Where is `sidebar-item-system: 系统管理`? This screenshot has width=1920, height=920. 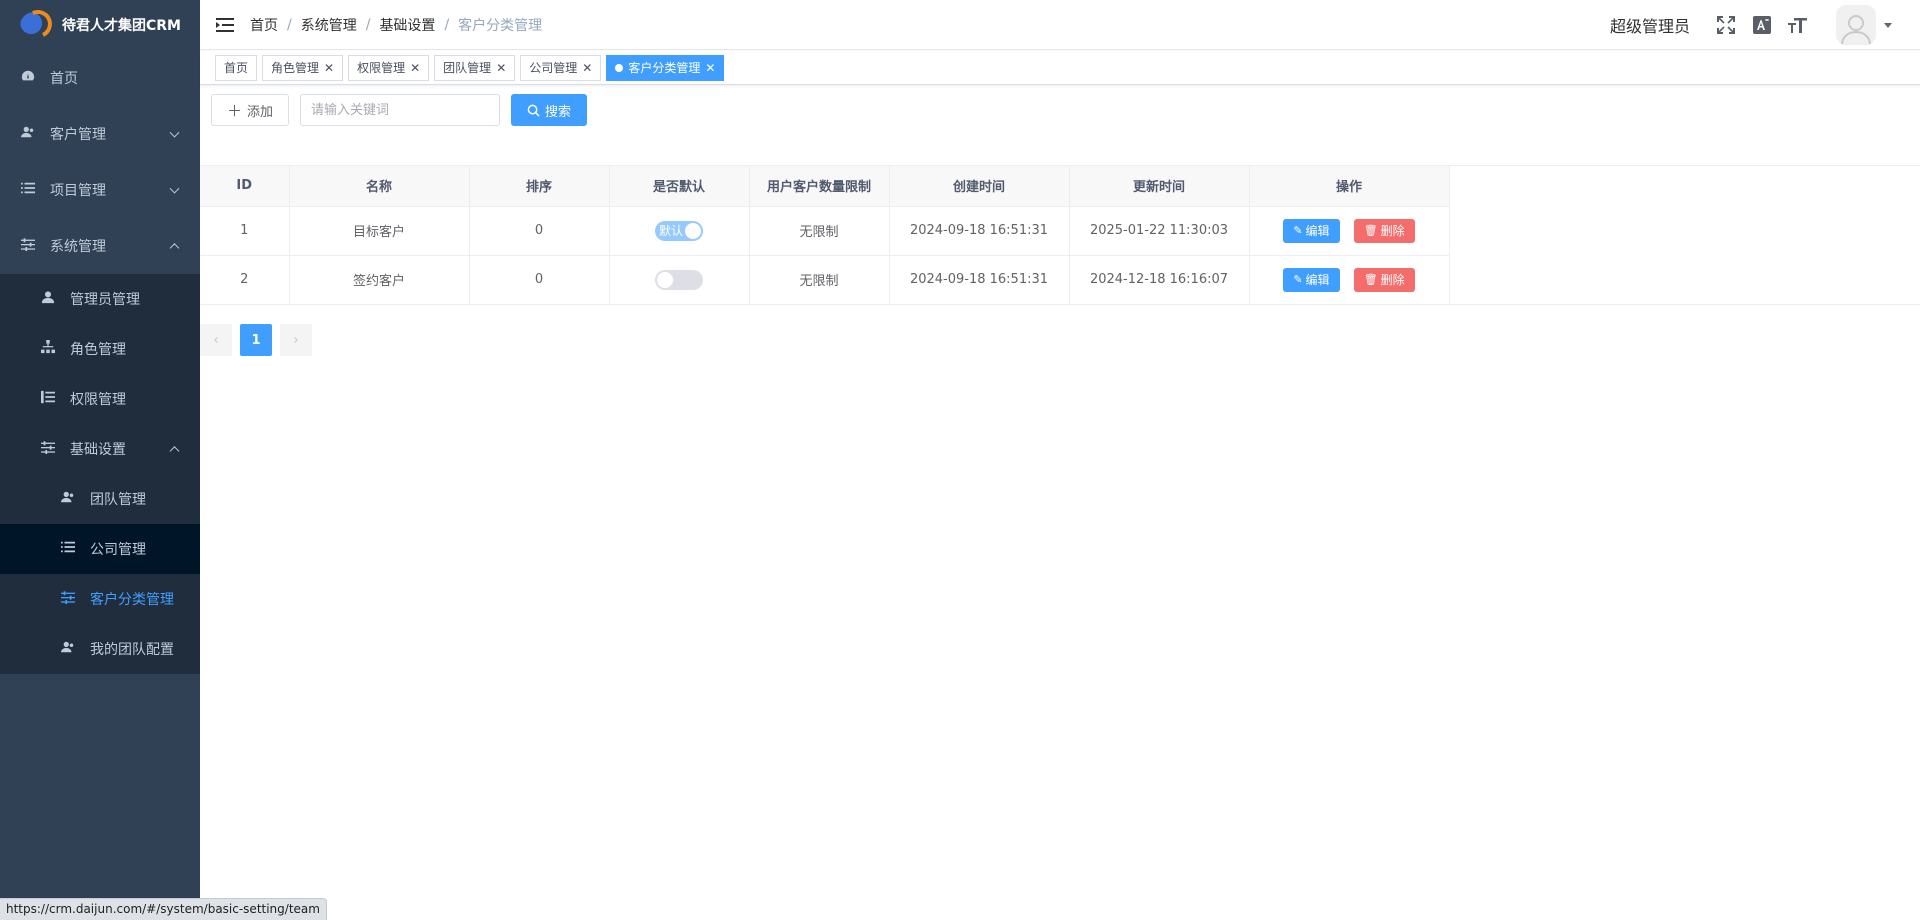 sidebar-item-system: 系统管理 is located at coordinates (100, 246).